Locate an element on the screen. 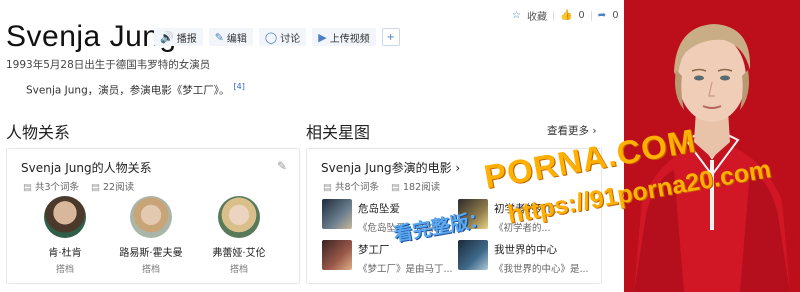  share-count: 0 is located at coordinates (615, 15).